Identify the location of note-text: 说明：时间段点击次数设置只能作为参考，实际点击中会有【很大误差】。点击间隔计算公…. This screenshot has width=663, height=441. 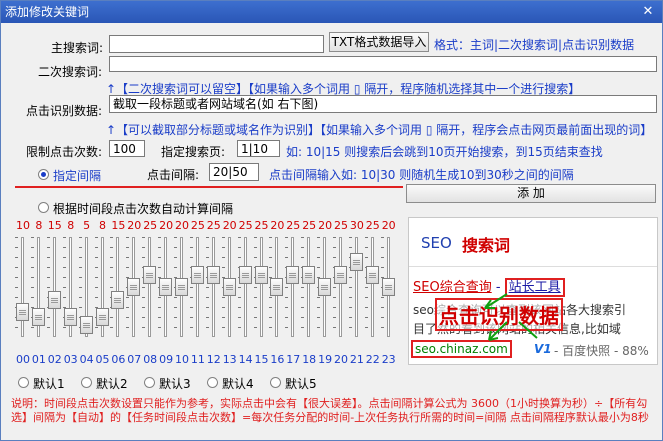
(330, 410).